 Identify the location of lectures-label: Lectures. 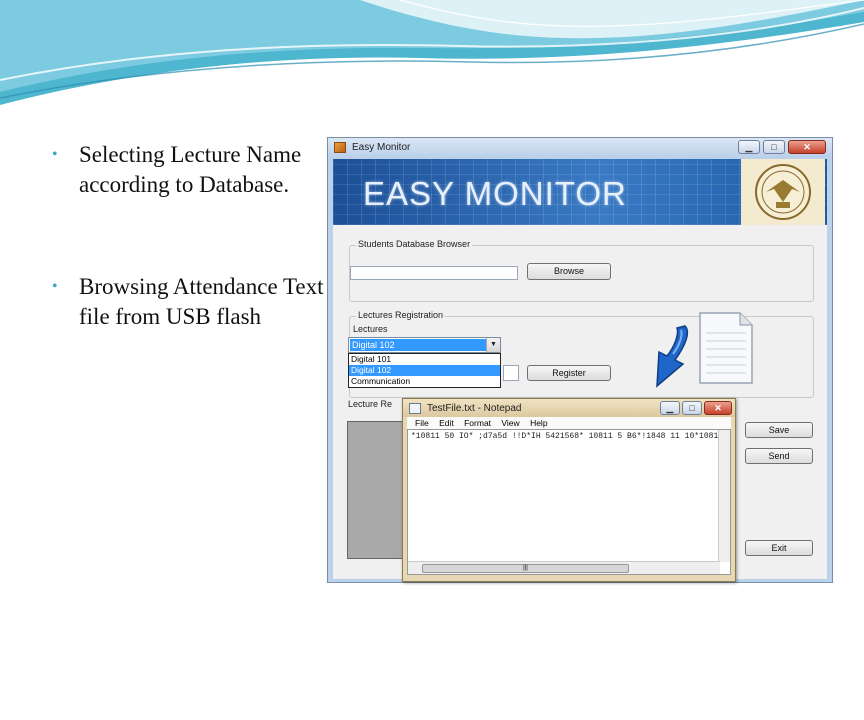
(370, 329).